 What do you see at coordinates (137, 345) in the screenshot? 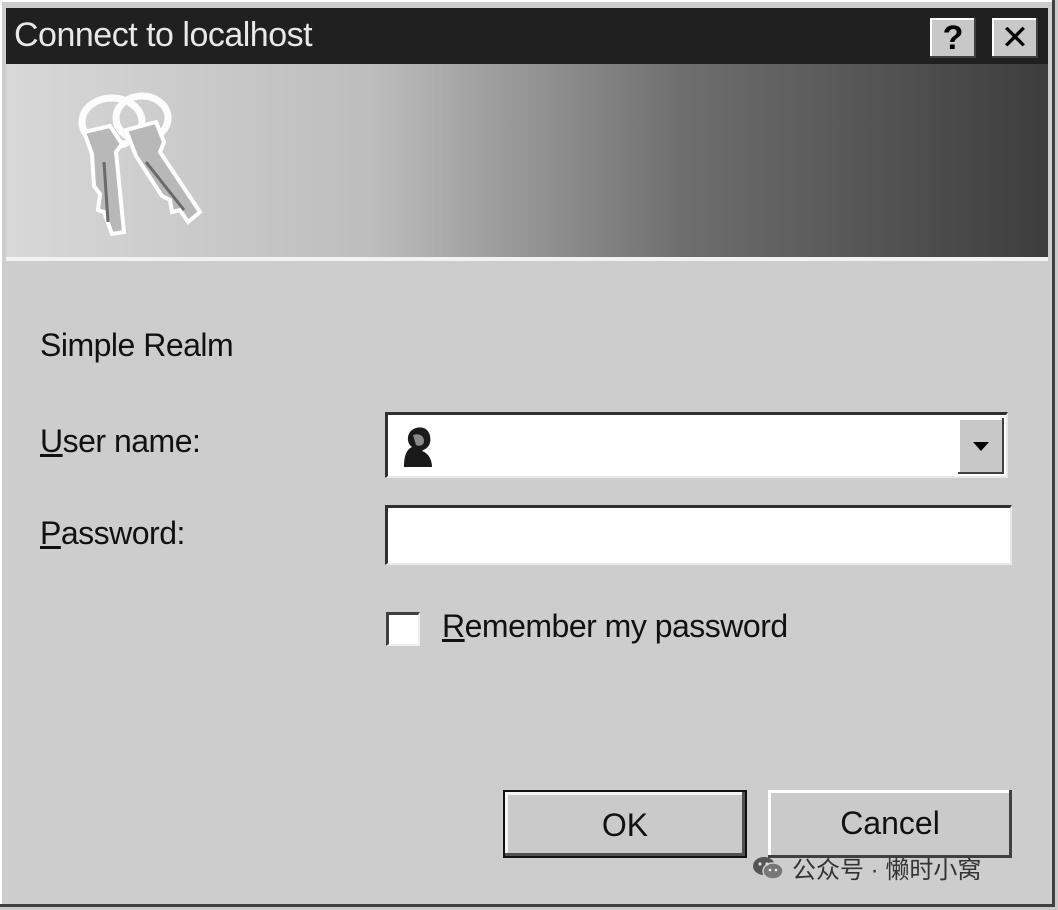
I see `realm-label: Simple Realm` at bounding box center [137, 345].